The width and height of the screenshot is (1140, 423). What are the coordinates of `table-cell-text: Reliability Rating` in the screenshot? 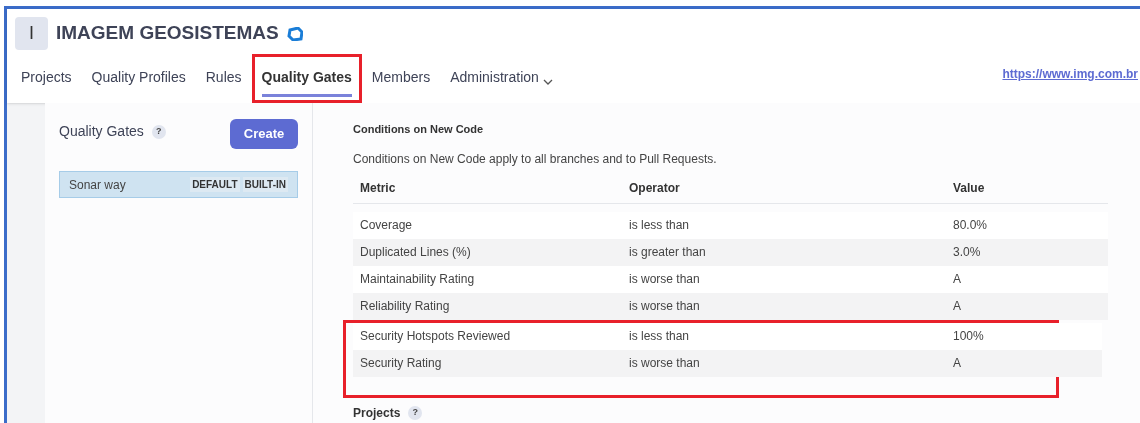 It's located at (405, 306).